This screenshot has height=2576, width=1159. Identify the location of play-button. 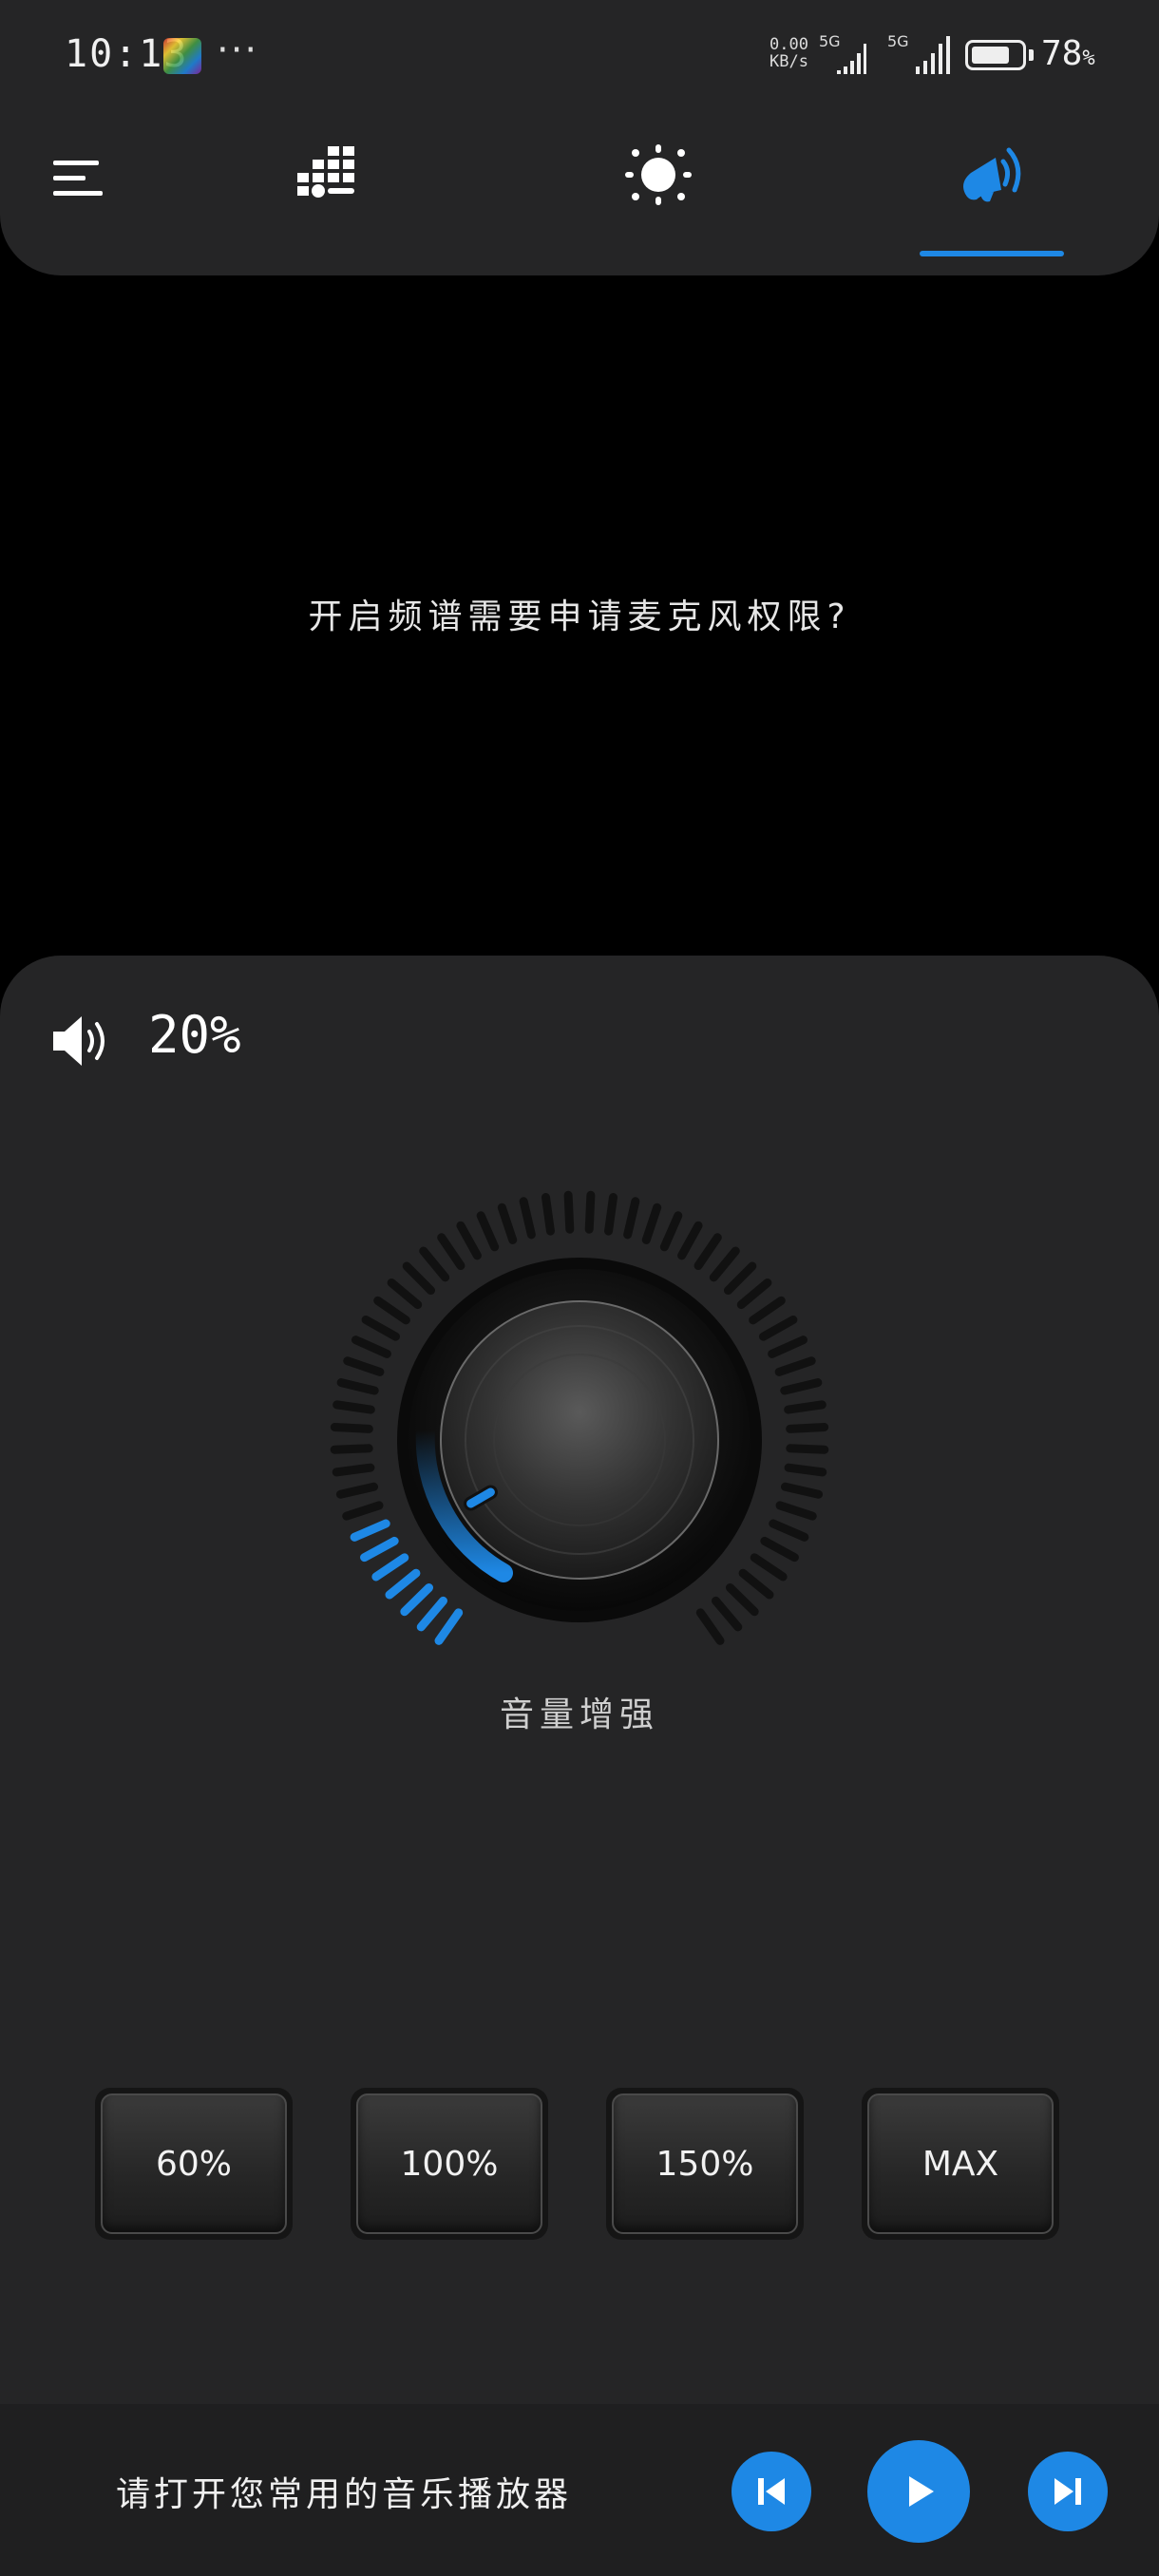
(918, 2491).